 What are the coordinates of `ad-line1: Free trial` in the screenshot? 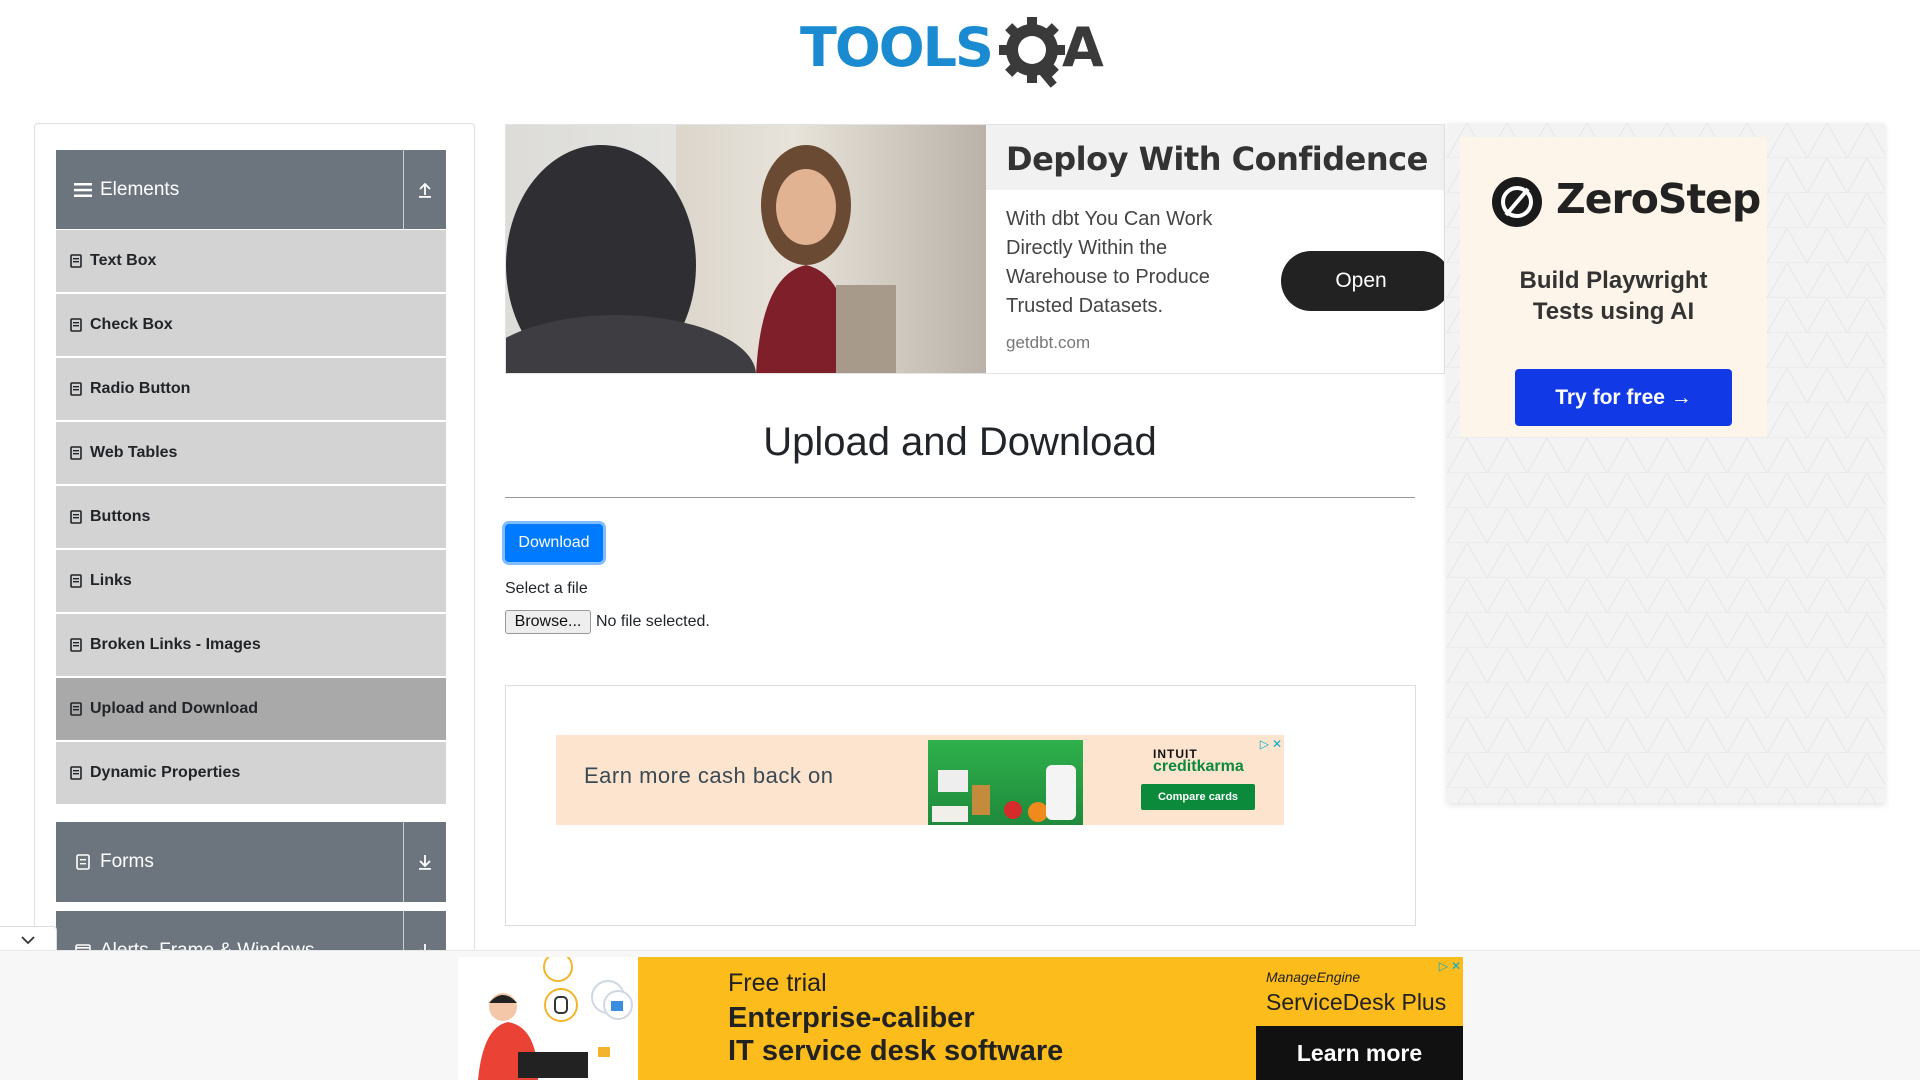 It's located at (777, 983).